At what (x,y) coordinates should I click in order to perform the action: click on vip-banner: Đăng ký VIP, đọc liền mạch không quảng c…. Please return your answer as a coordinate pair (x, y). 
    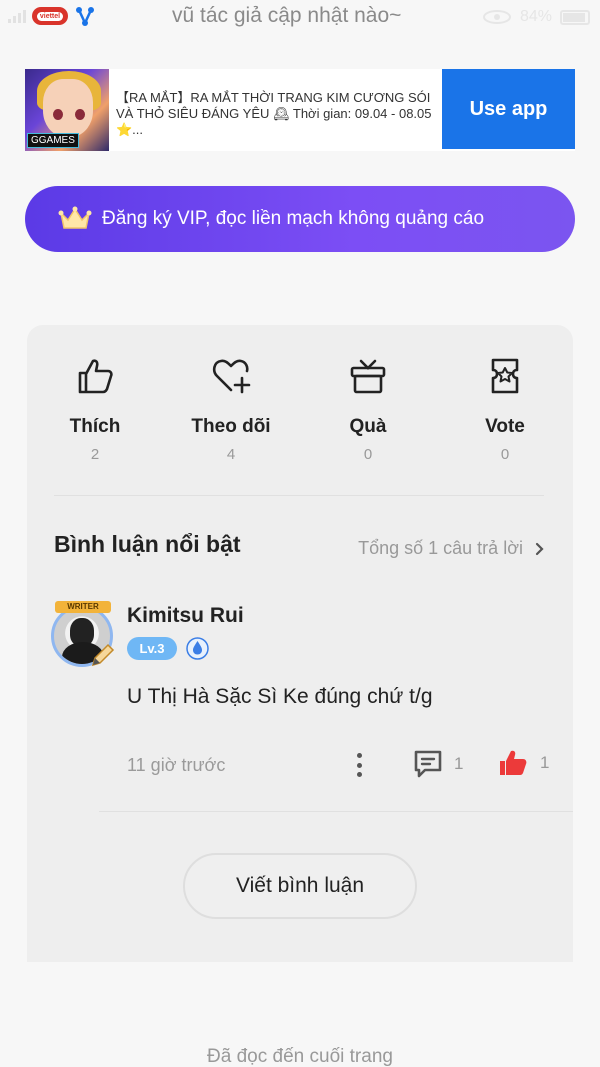
    Looking at the image, I should click on (300, 219).